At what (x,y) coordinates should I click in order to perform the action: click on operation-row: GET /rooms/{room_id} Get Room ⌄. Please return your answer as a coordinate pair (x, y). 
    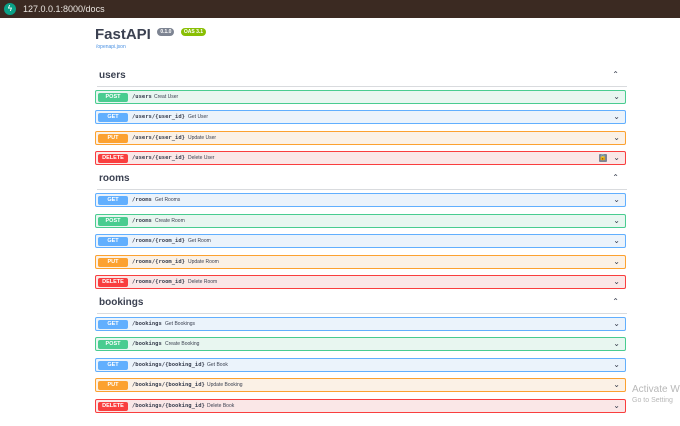
    Looking at the image, I should click on (360, 241).